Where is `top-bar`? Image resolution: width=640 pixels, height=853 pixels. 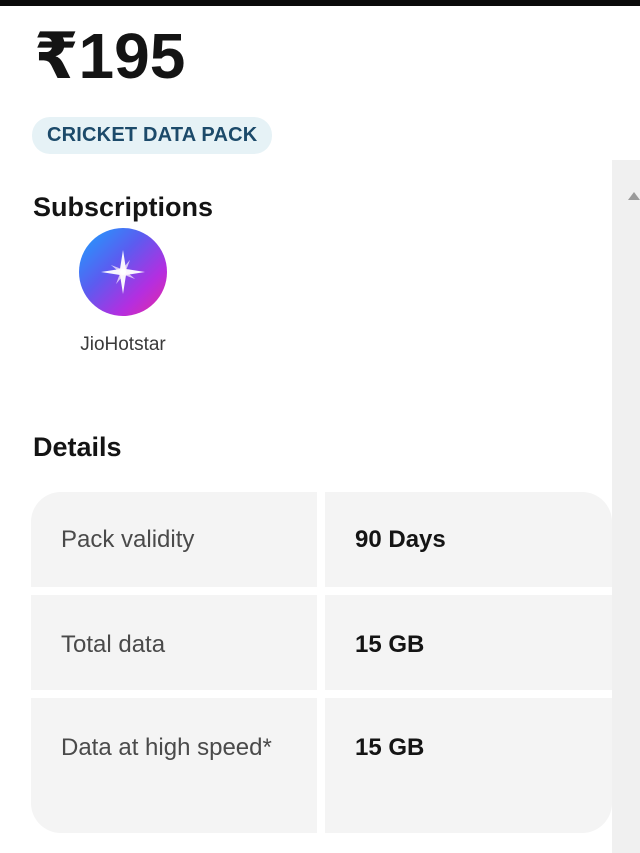 top-bar is located at coordinates (320, 3).